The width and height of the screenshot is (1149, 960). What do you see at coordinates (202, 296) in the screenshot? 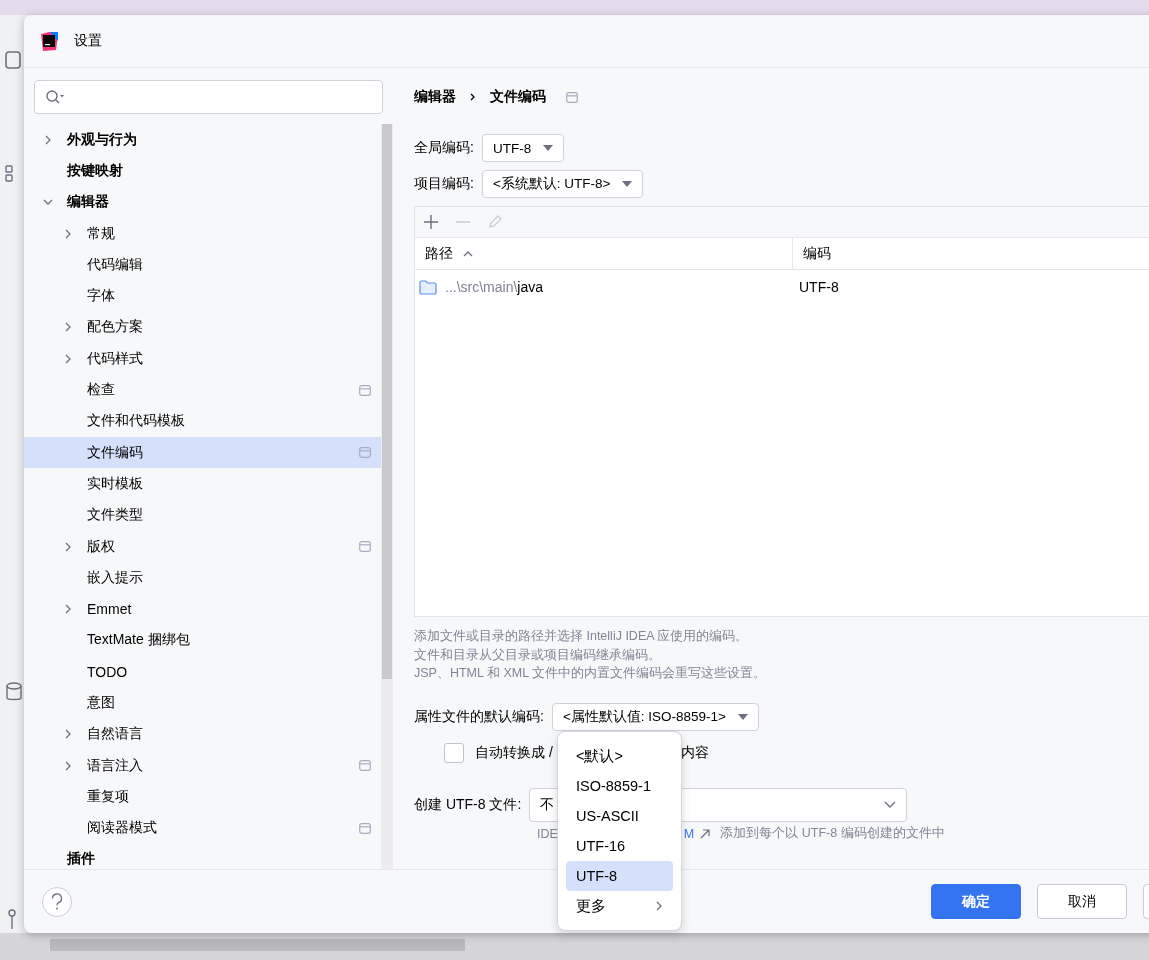
I see `tree-item: 字体` at bounding box center [202, 296].